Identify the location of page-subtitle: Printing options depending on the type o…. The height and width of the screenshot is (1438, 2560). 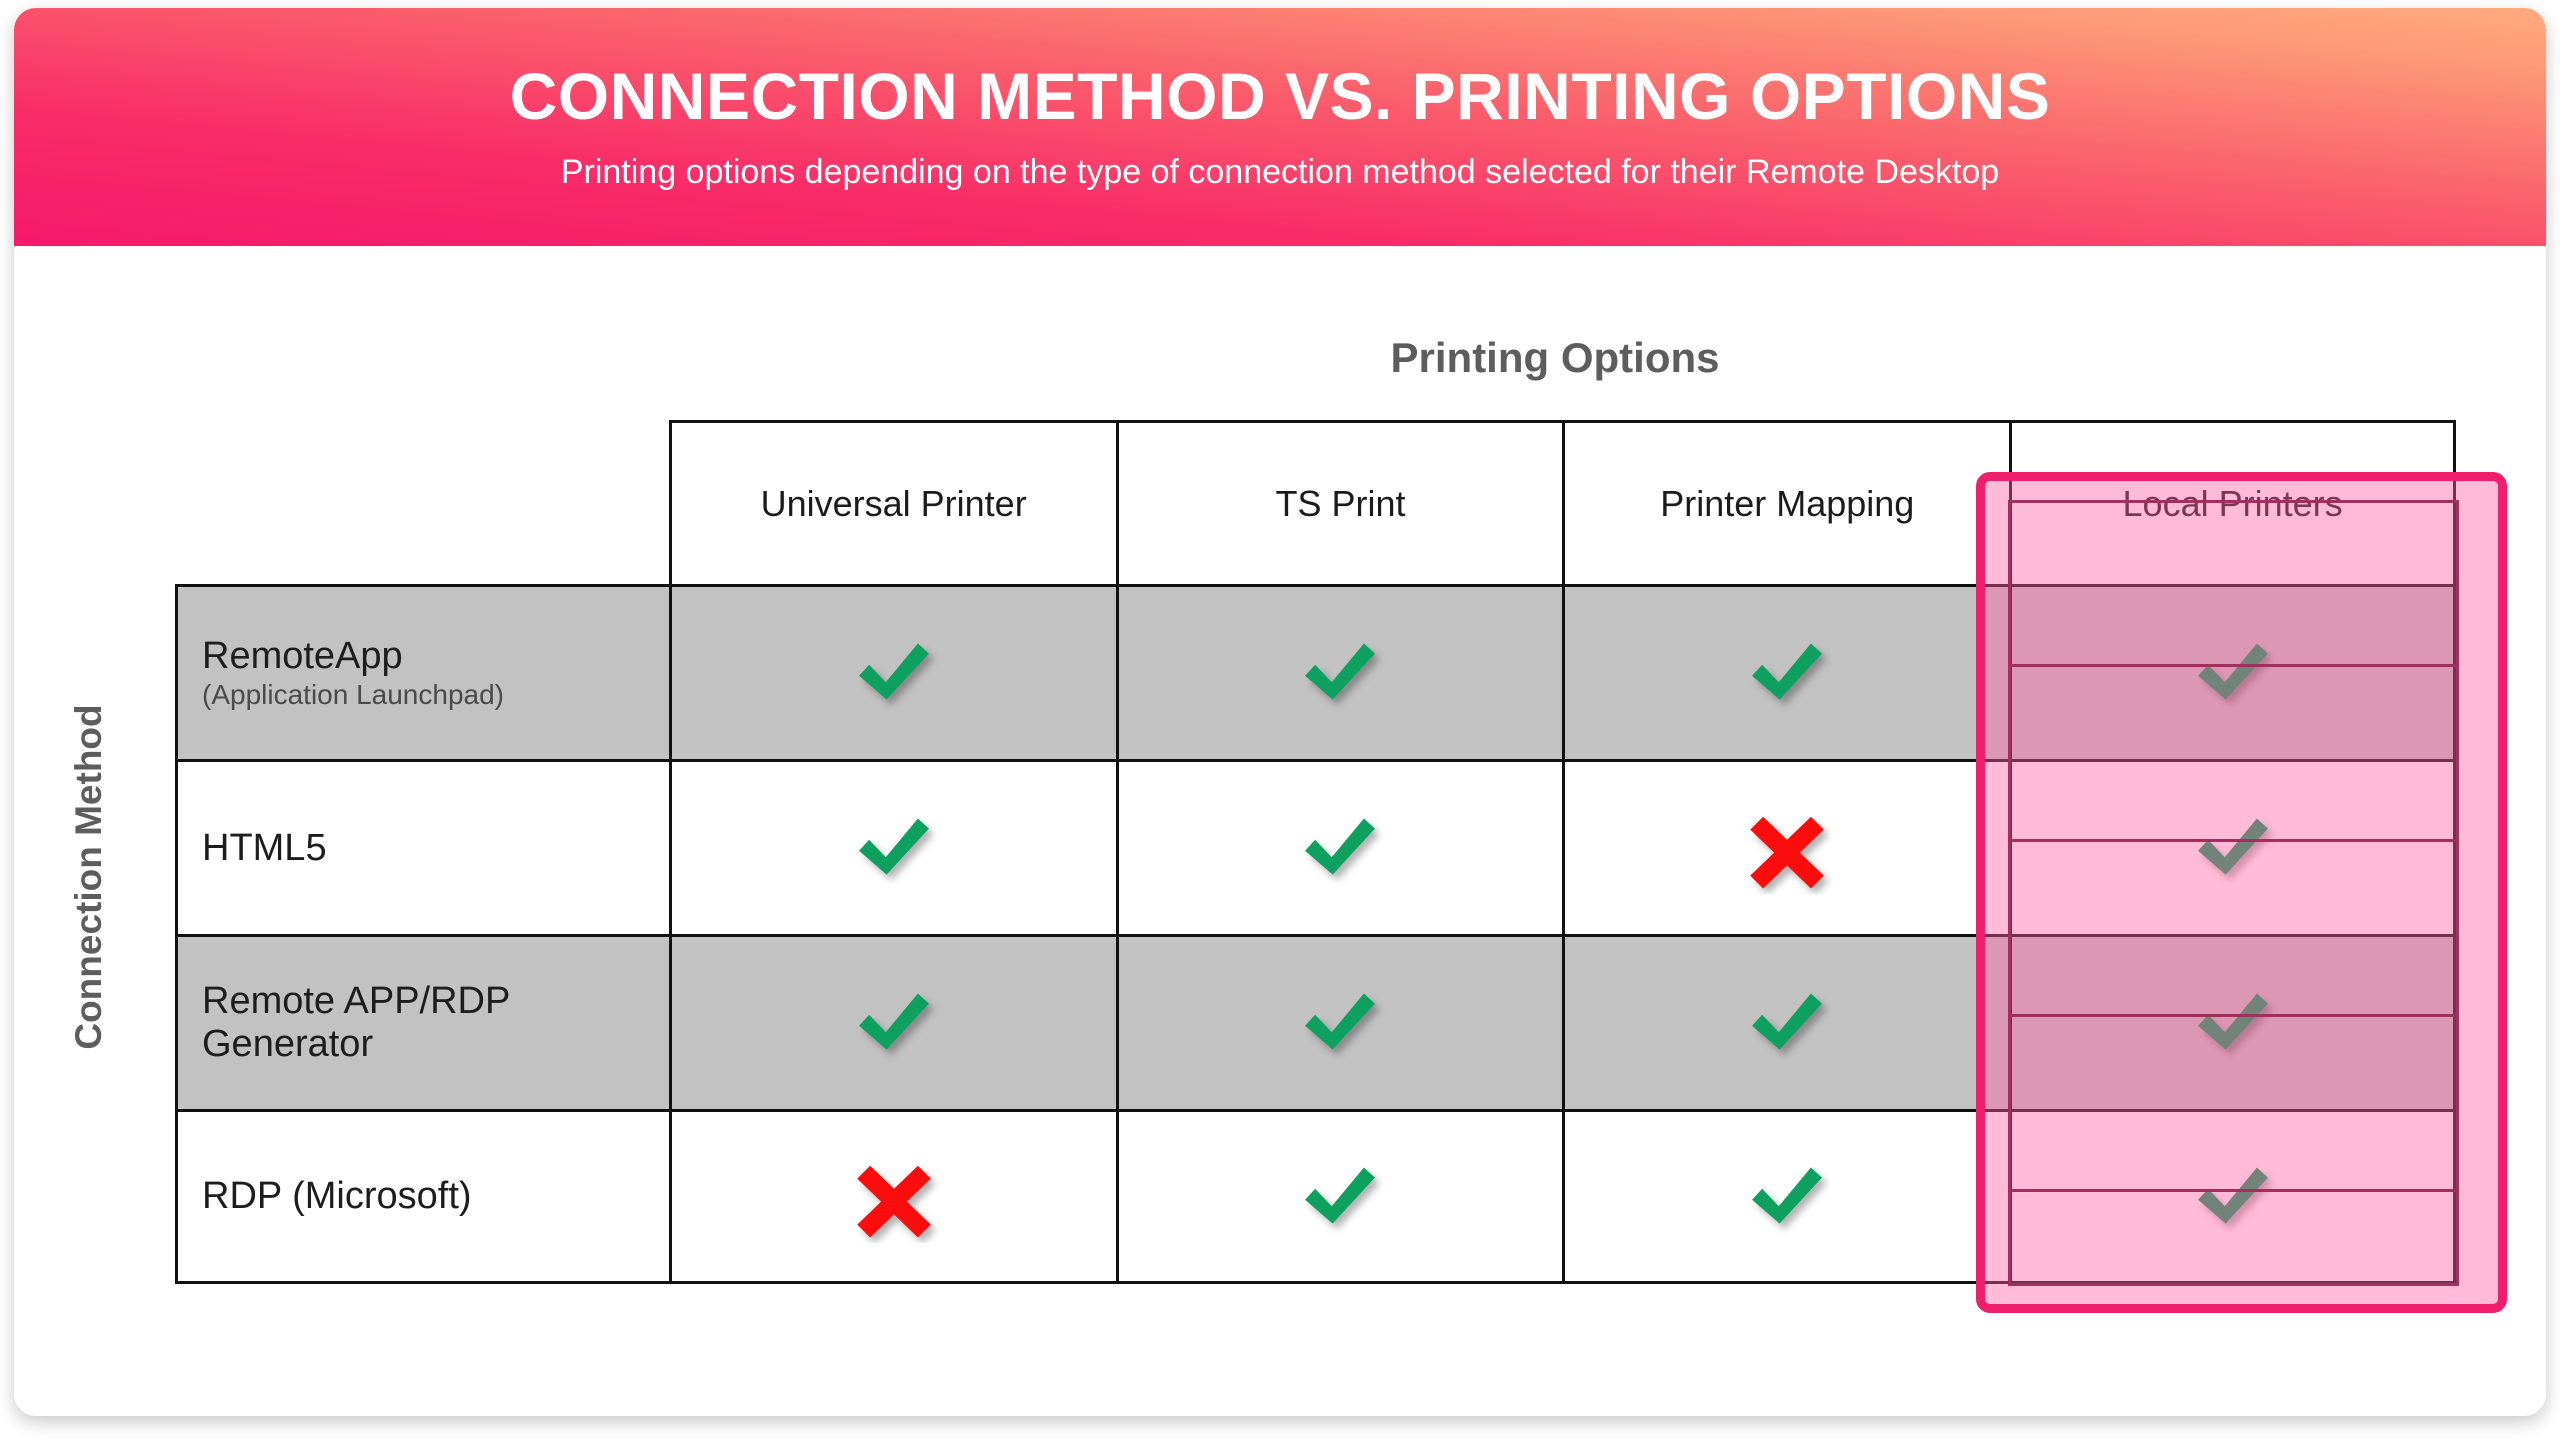
(1280, 172).